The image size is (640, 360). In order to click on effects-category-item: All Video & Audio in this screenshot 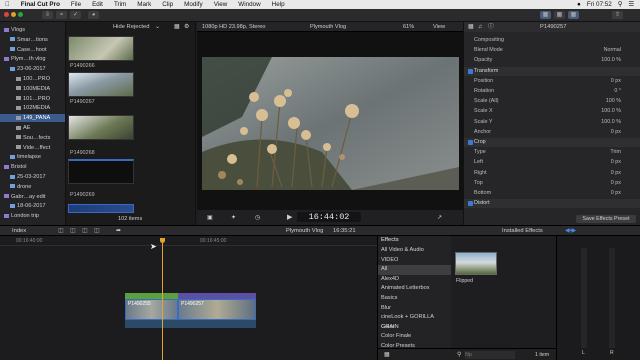, I will do `click(415, 251)`.